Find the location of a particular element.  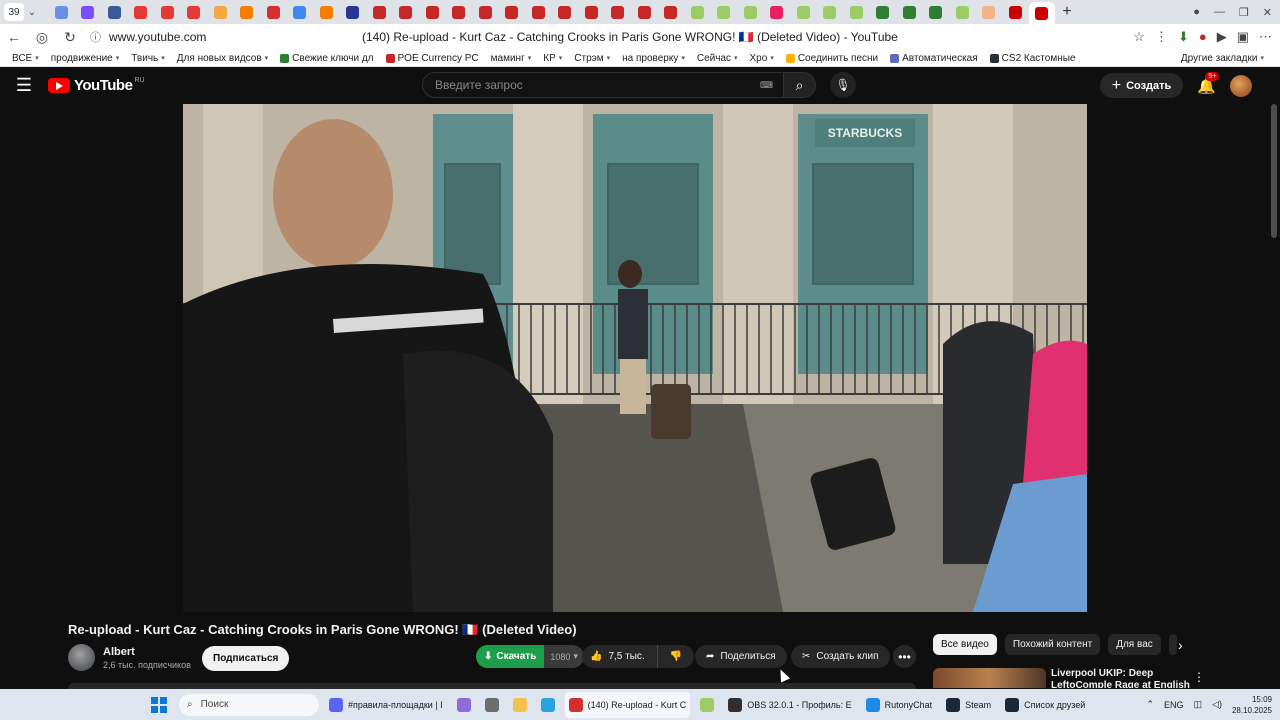

taskbar-app: Steam is located at coordinates (968, 705).